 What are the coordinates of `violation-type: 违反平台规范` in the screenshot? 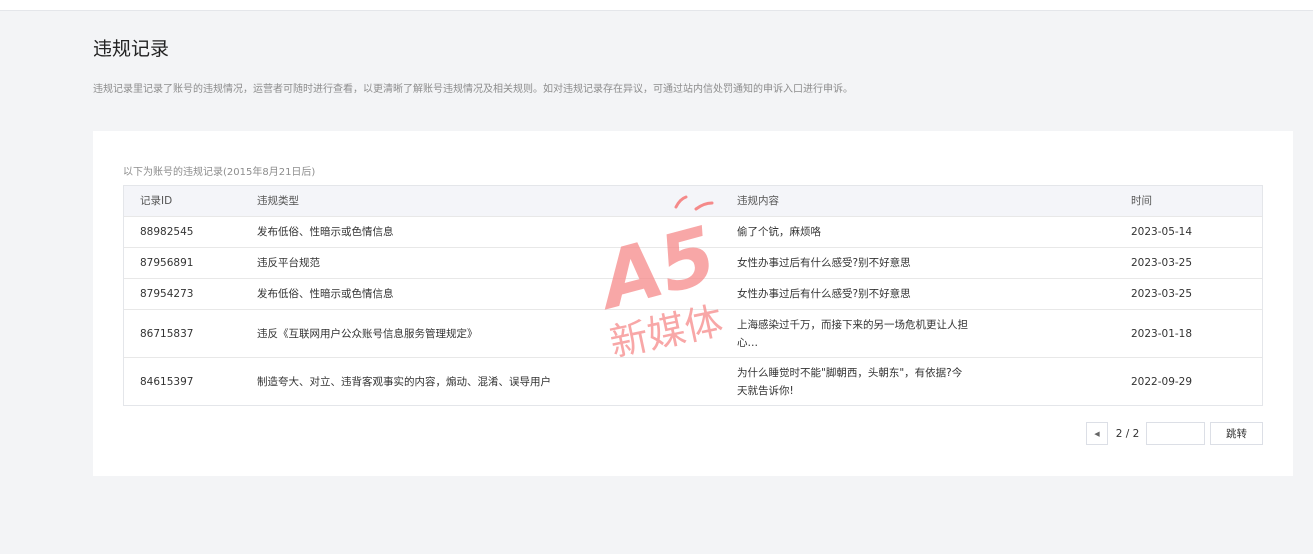 It's located at (288, 263).